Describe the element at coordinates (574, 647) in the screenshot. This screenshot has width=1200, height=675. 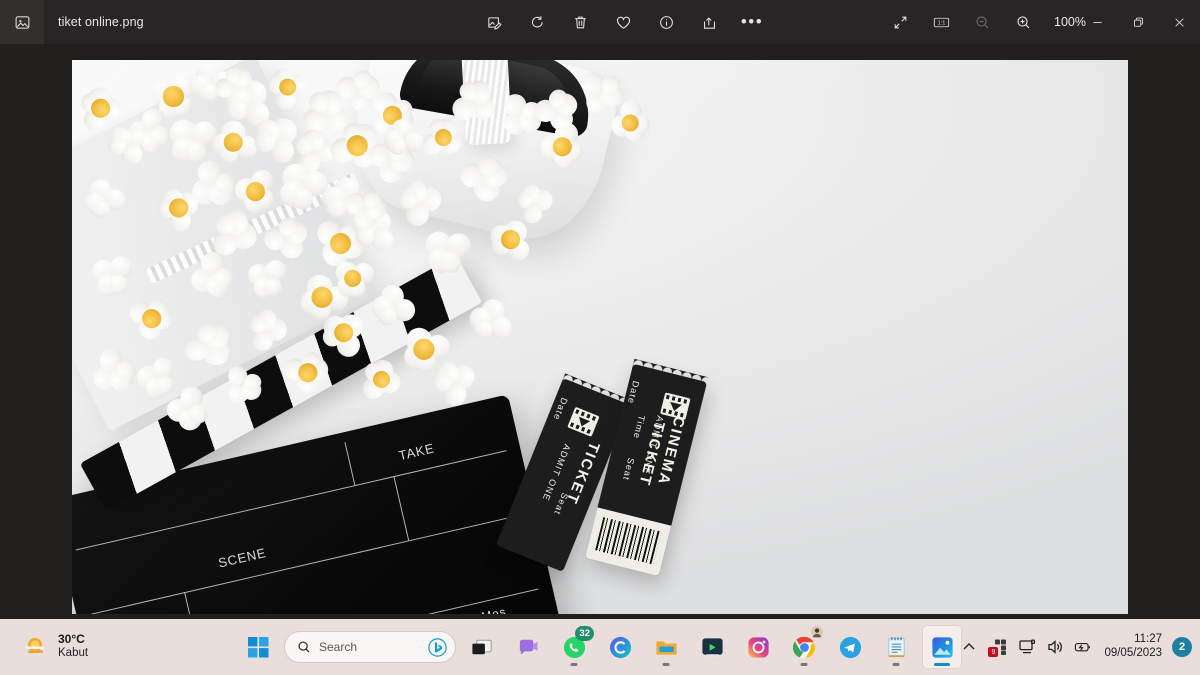
I see `taskbar-item-whatsapp: 32` at that location.